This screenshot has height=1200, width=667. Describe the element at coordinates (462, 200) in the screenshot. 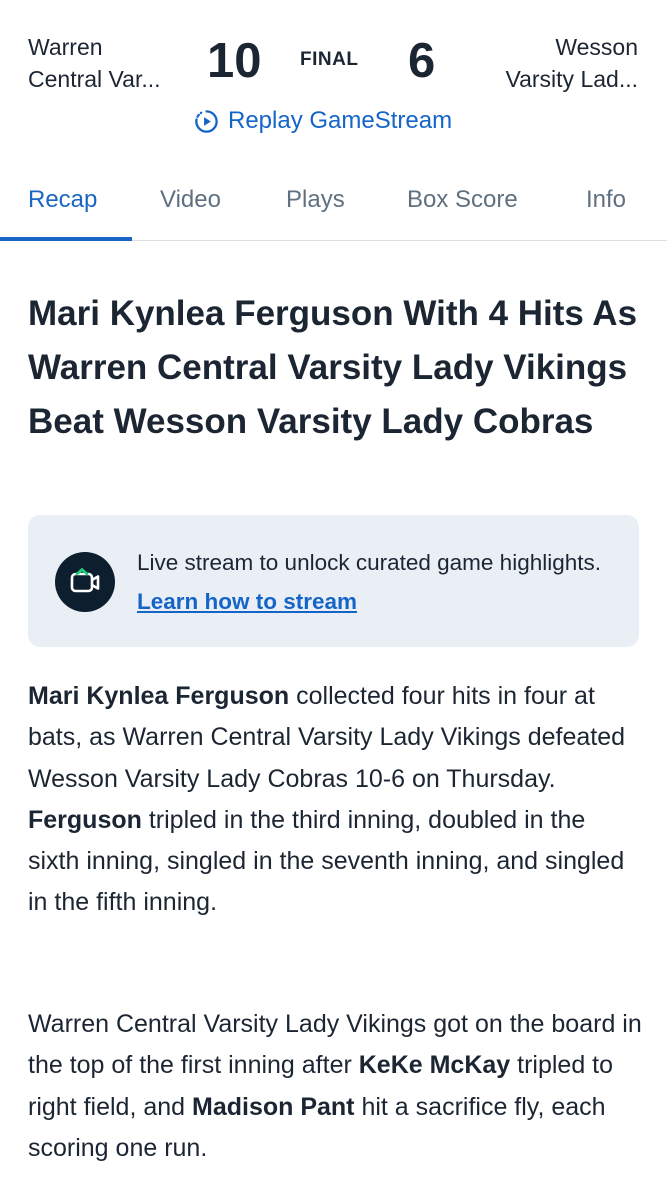

I see `tab-box-score: Box Score` at that location.